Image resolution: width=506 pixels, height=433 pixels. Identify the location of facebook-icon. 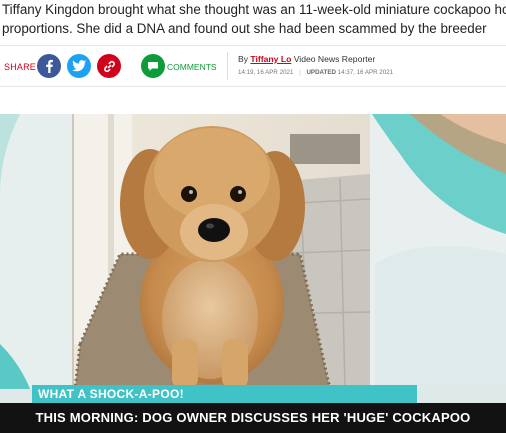
(49, 66).